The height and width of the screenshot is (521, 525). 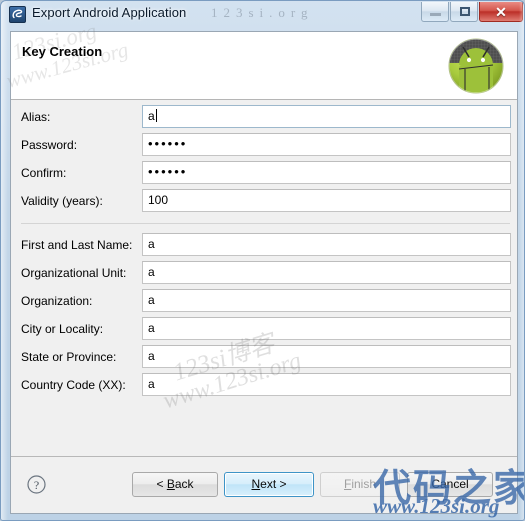 I want to click on label-first-last-name: First and Last Name:, so click(x=77, y=245).